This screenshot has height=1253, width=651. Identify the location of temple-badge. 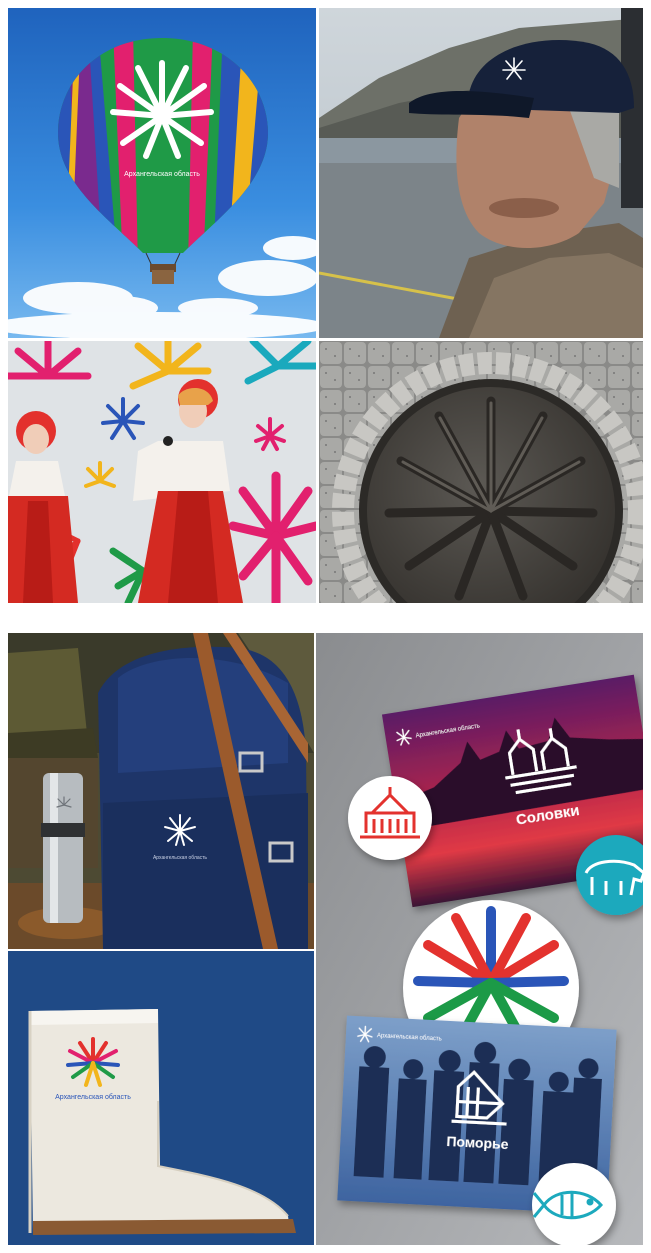
(390, 818).